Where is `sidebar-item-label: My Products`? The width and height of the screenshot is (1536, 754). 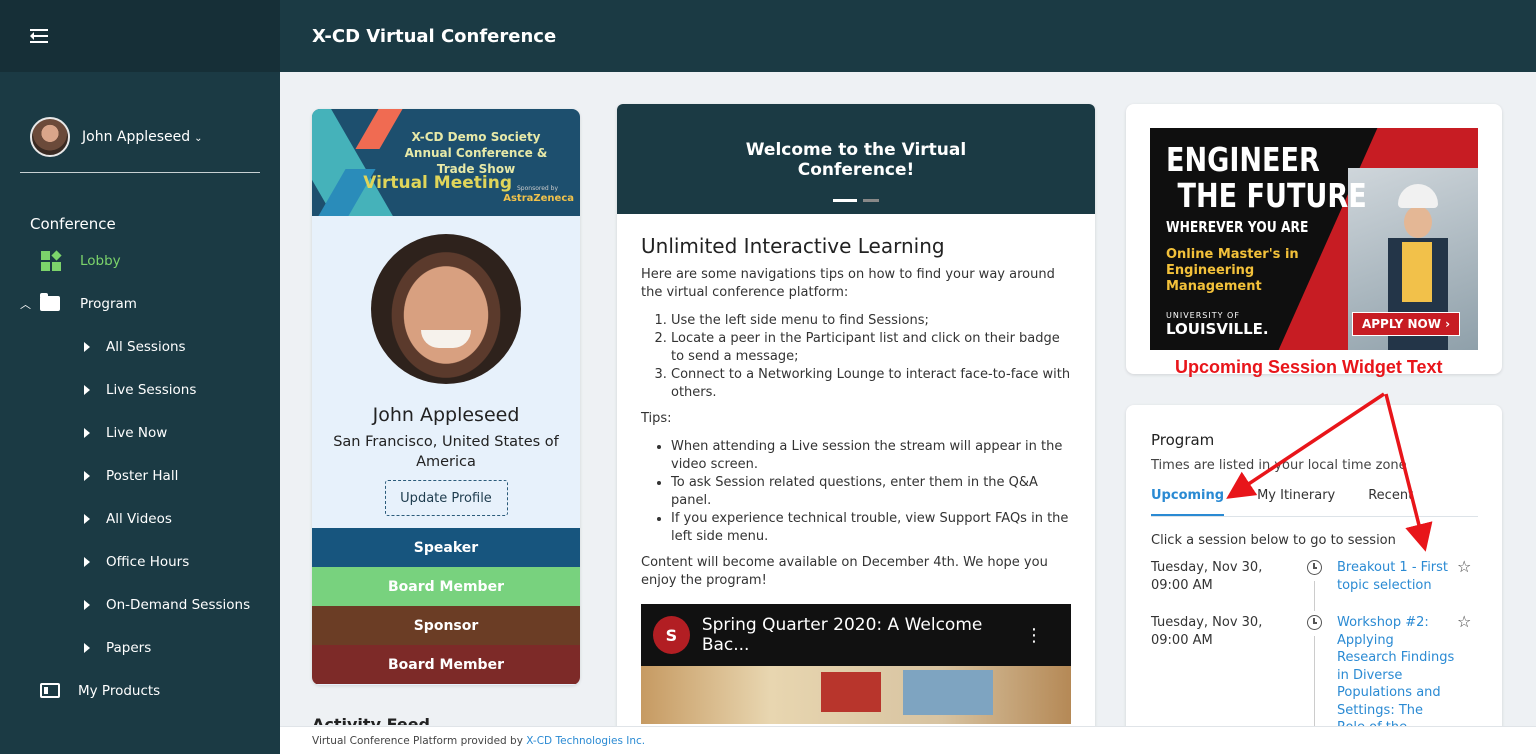 sidebar-item-label: My Products is located at coordinates (119, 690).